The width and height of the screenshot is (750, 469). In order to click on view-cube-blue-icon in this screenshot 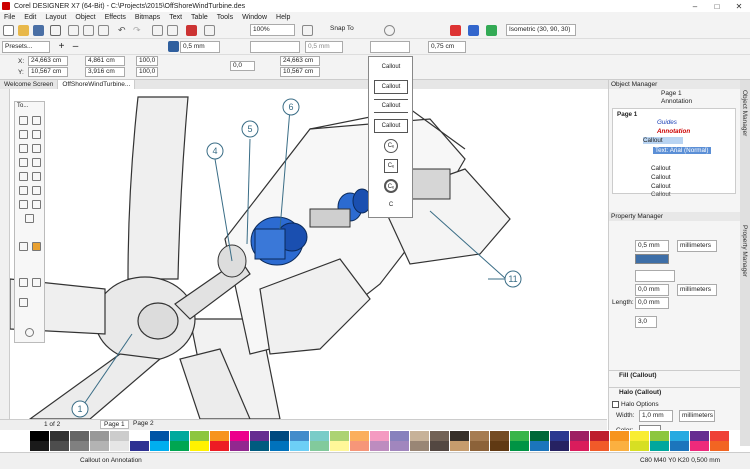, I will do `click(473, 30)`.